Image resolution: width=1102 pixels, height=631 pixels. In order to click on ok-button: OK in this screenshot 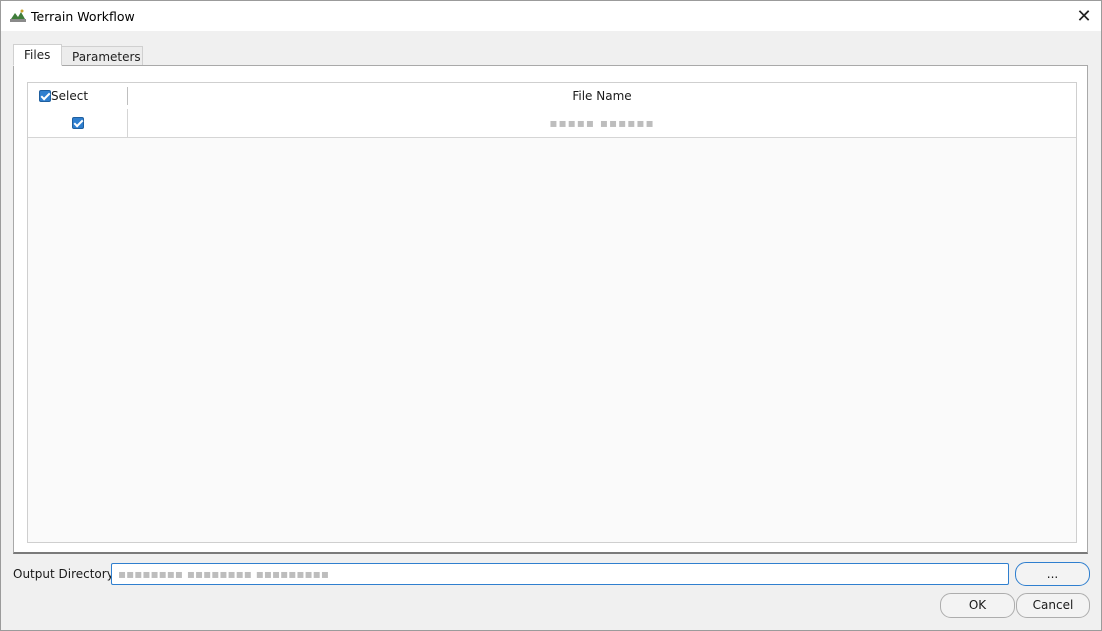, I will do `click(977, 605)`.